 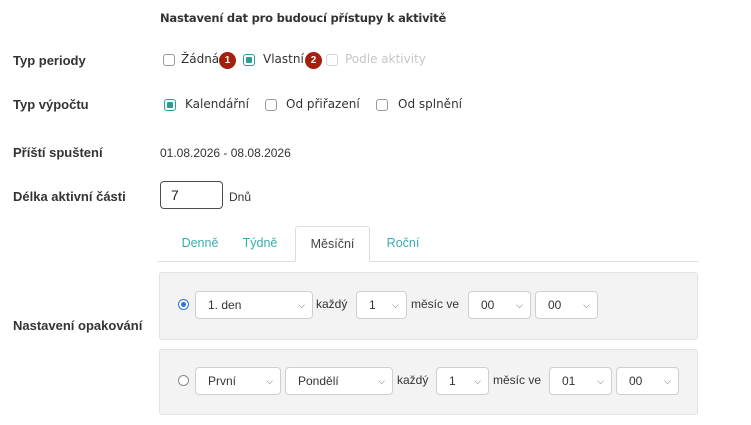 I want to click on calc-complete-checkbox, so click(x=382, y=105).